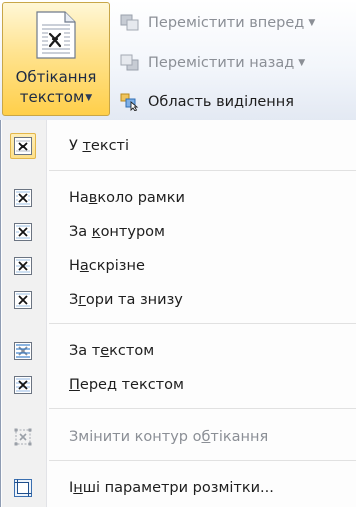 This screenshot has width=356, height=507. I want to click on selection-pane-button: Область виділення, so click(236, 102).